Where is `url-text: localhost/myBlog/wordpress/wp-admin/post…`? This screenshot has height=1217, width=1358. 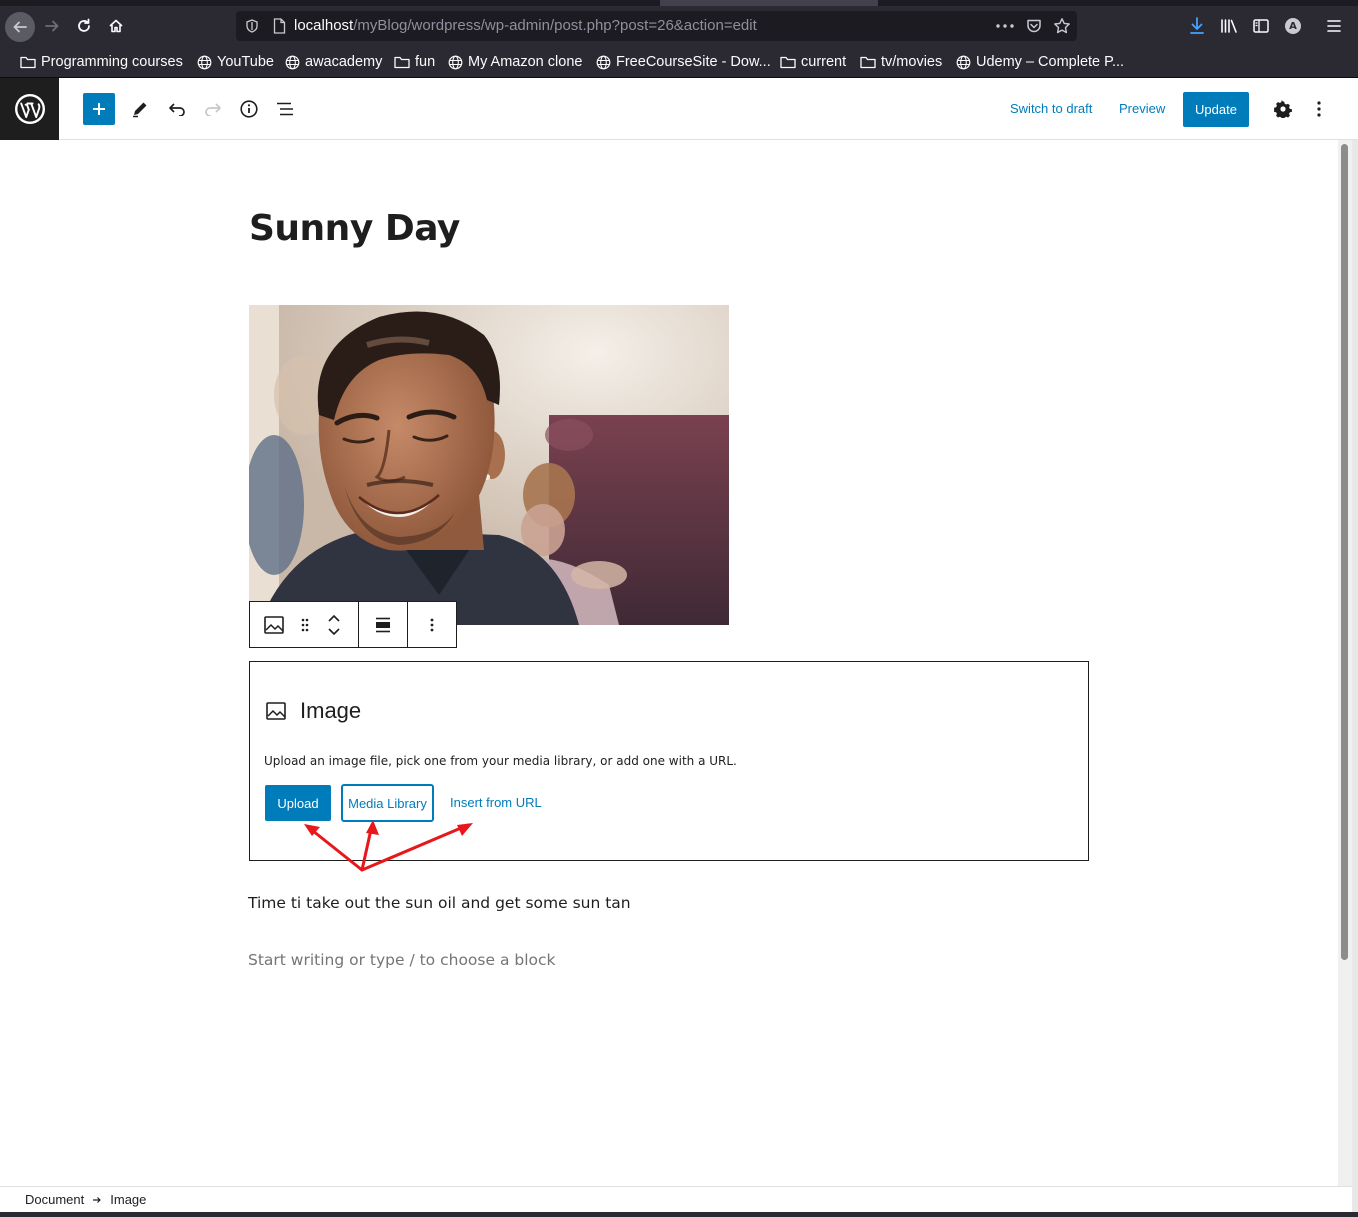
url-text: localhost/myBlog/wordpress/wp-admin/post… is located at coordinates (525, 25).